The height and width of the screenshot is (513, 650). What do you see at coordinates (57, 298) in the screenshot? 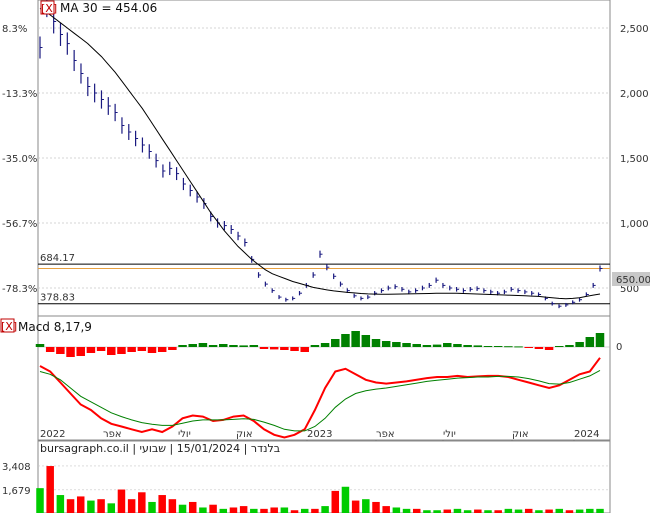
I see `reference-line-label: 378.83` at bounding box center [57, 298].